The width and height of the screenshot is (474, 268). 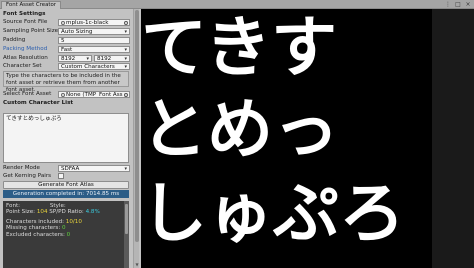 I want to click on window-controls: ⋮ □ ×, so click(x=458, y=4).